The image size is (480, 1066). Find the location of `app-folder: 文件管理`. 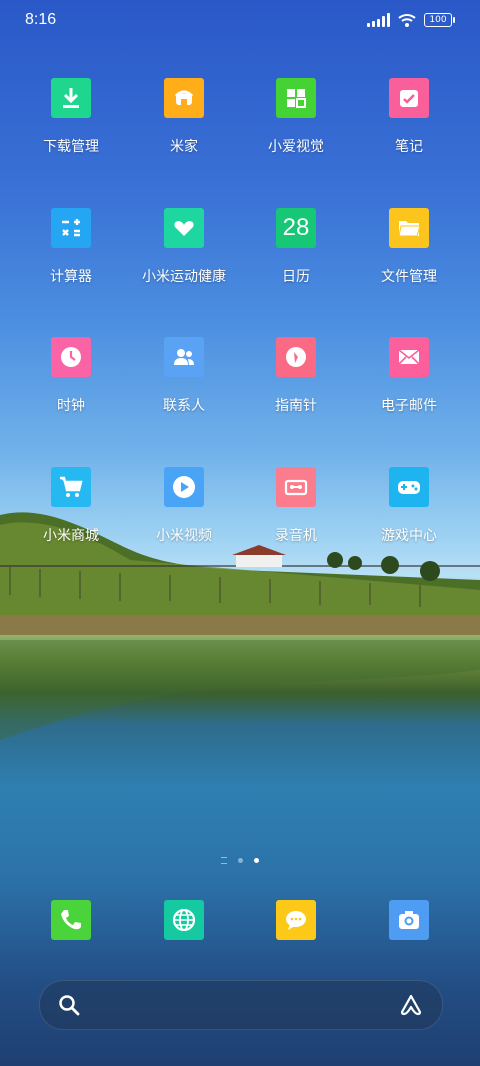

app-folder: 文件管理 is located at coordinates (409, 247).